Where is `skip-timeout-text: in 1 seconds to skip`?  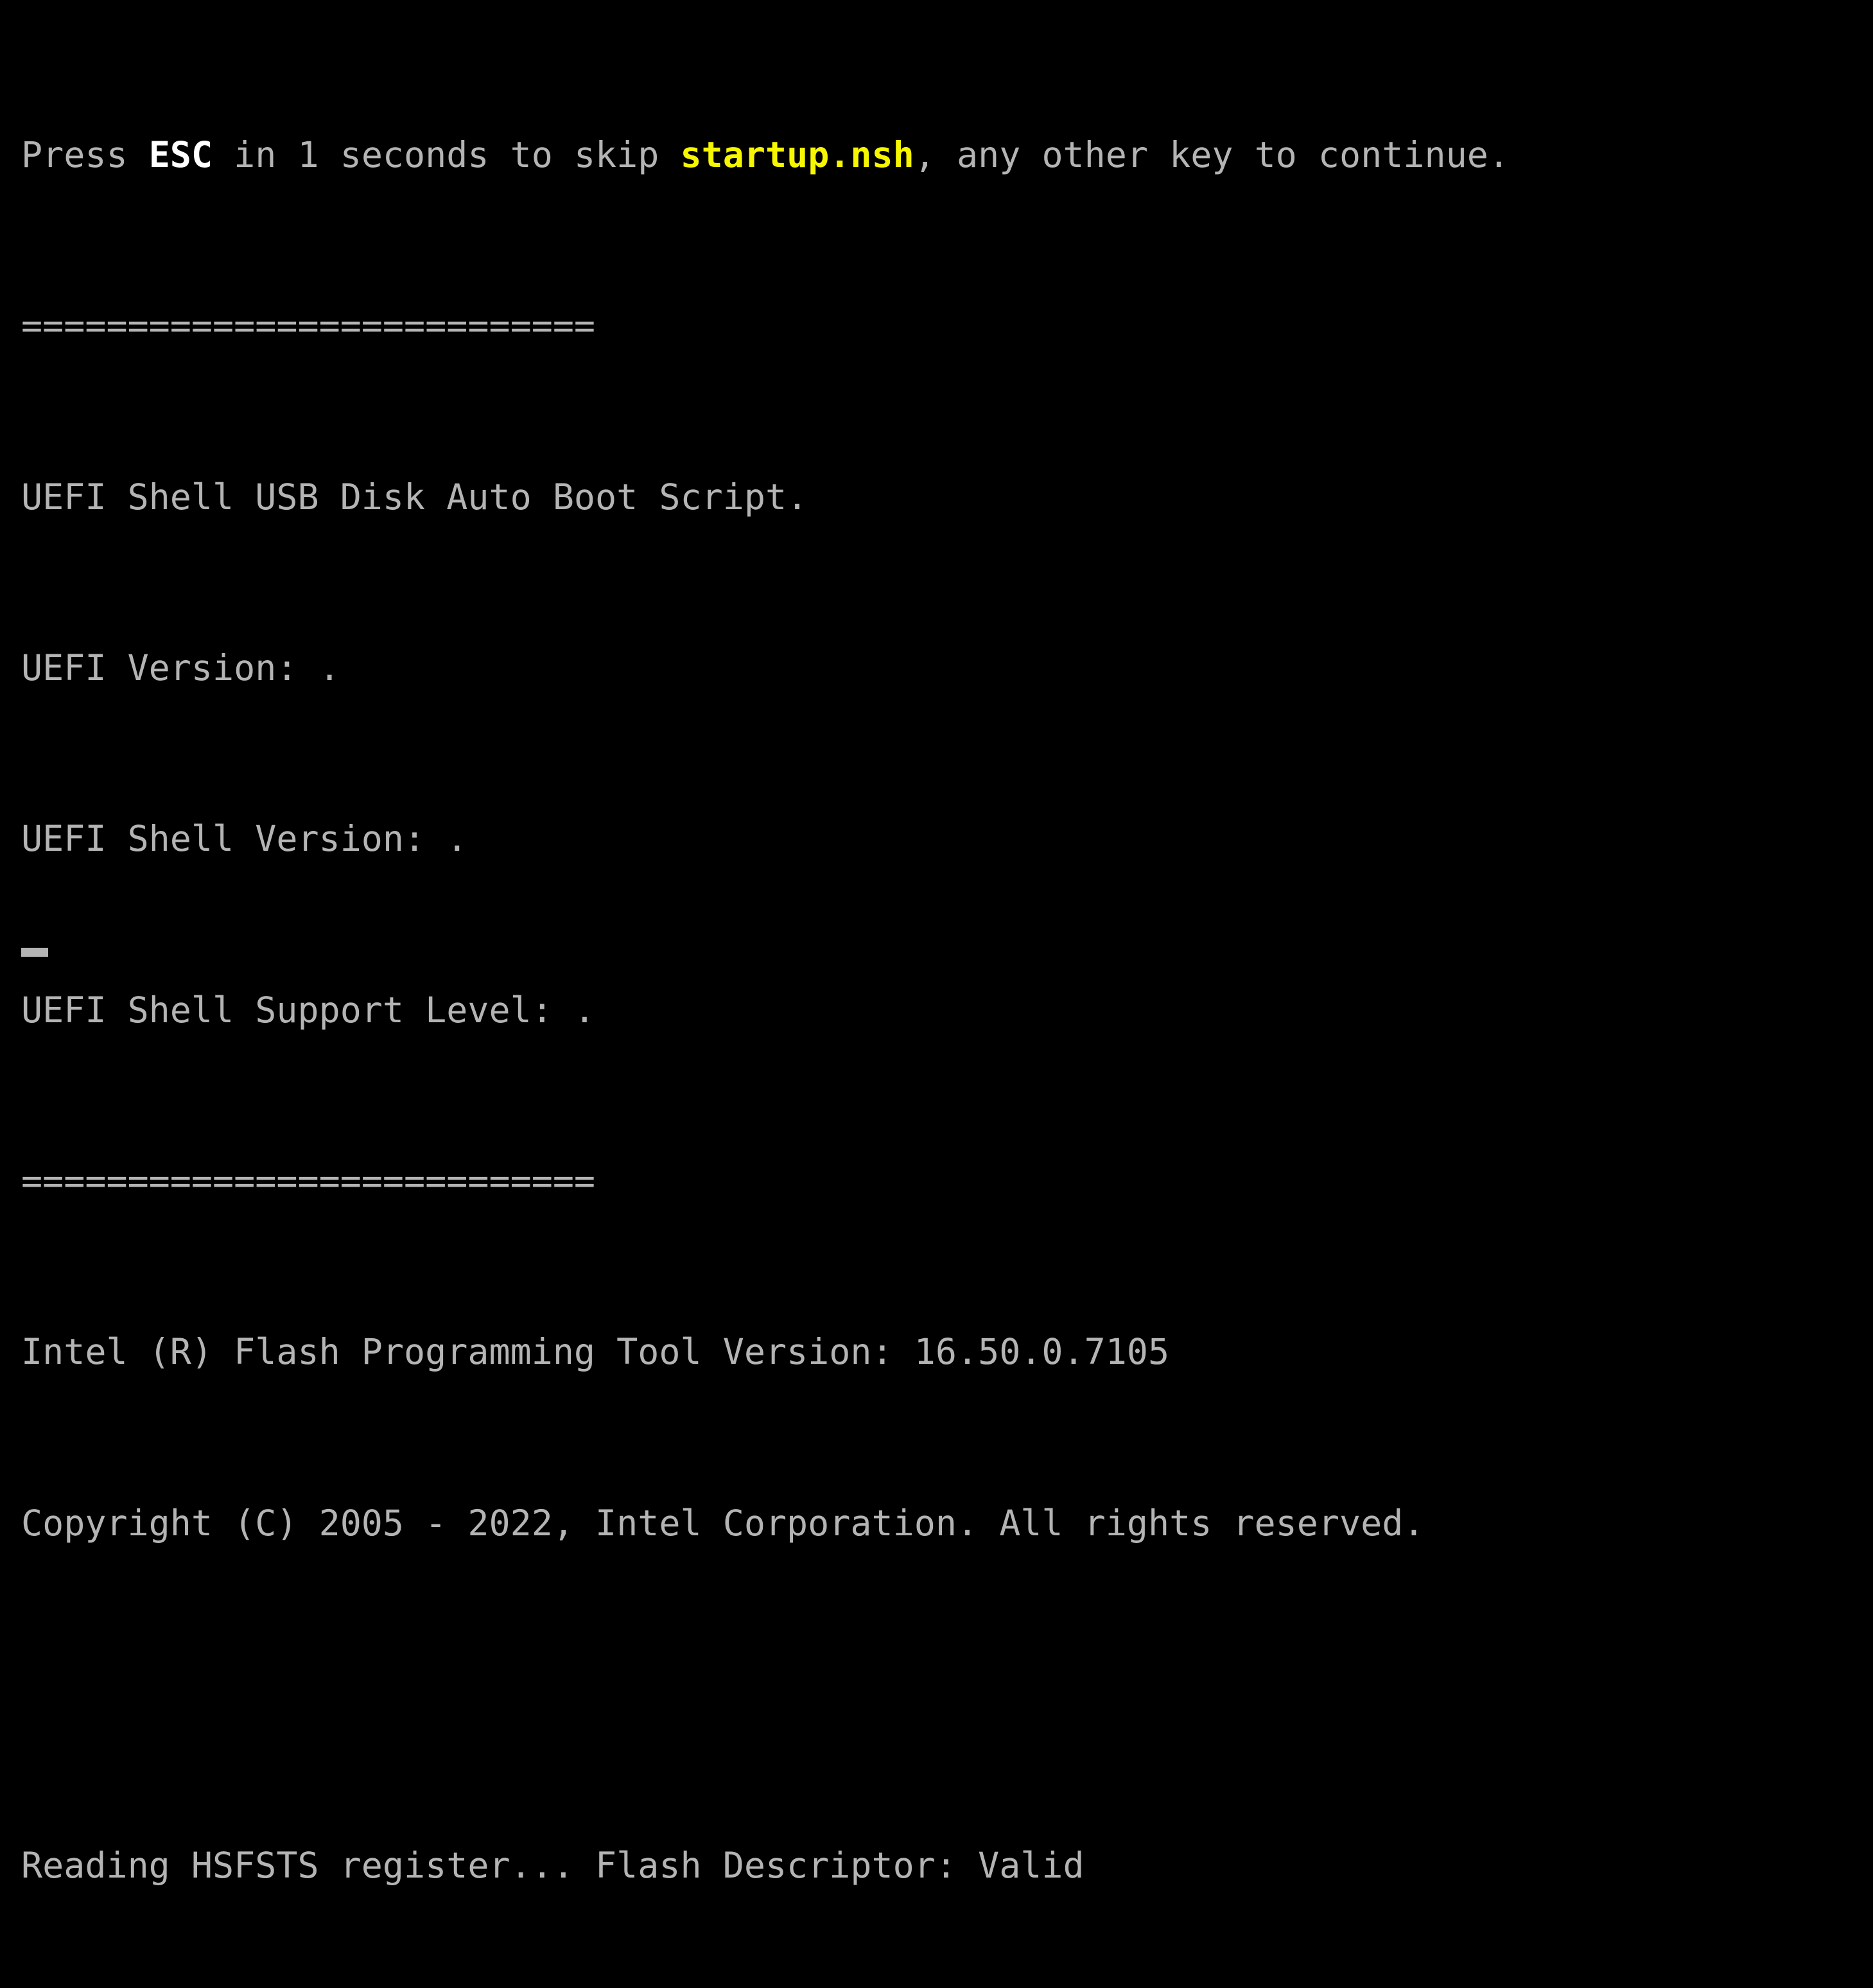 skip-timeout-text: in 1 seconds to skip is located at coordinates (447, 154).